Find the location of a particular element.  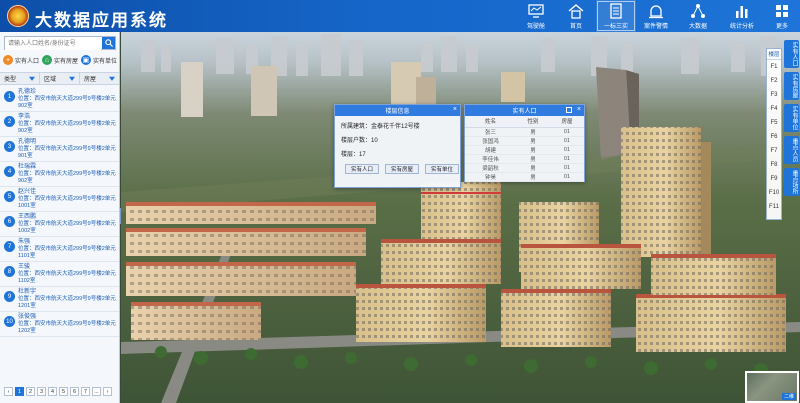

page-button: 2 is located at coordinates (30, 391).